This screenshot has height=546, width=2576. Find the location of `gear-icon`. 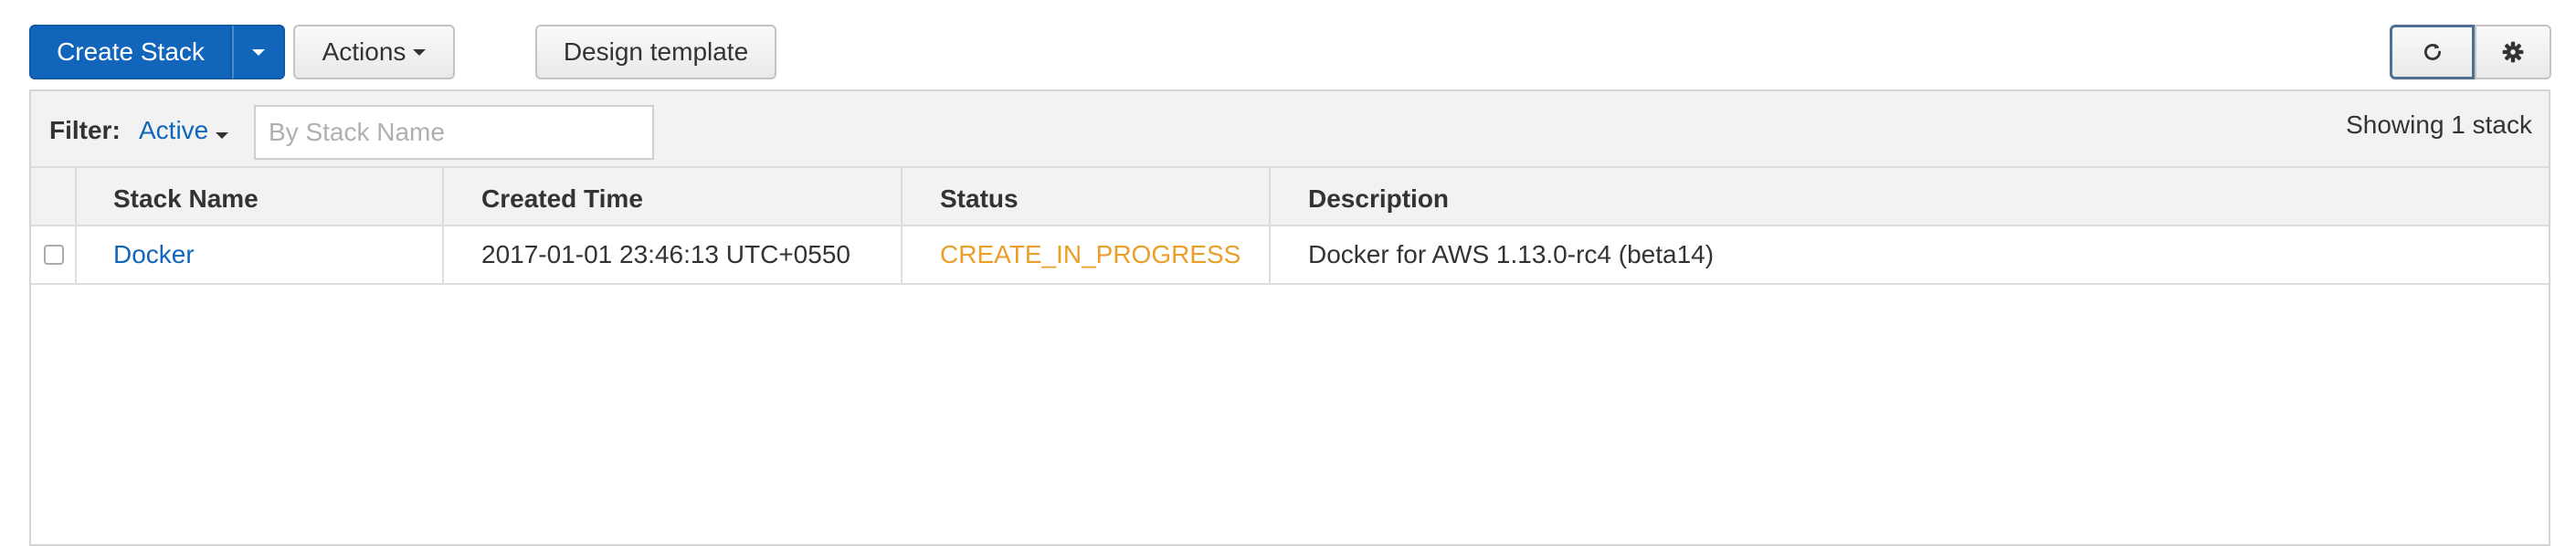

gear-icon is located at coordinates (2513, 52).